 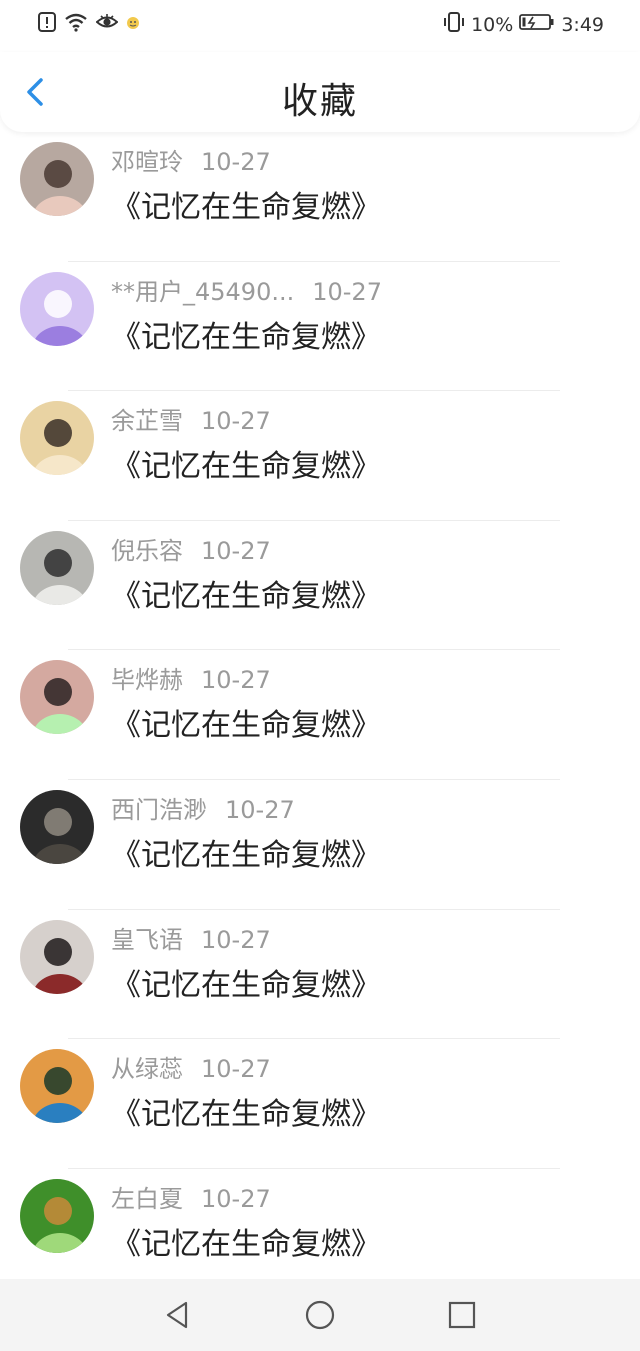 I want to click on recents-square-icon, so click(x=462, y=1318).